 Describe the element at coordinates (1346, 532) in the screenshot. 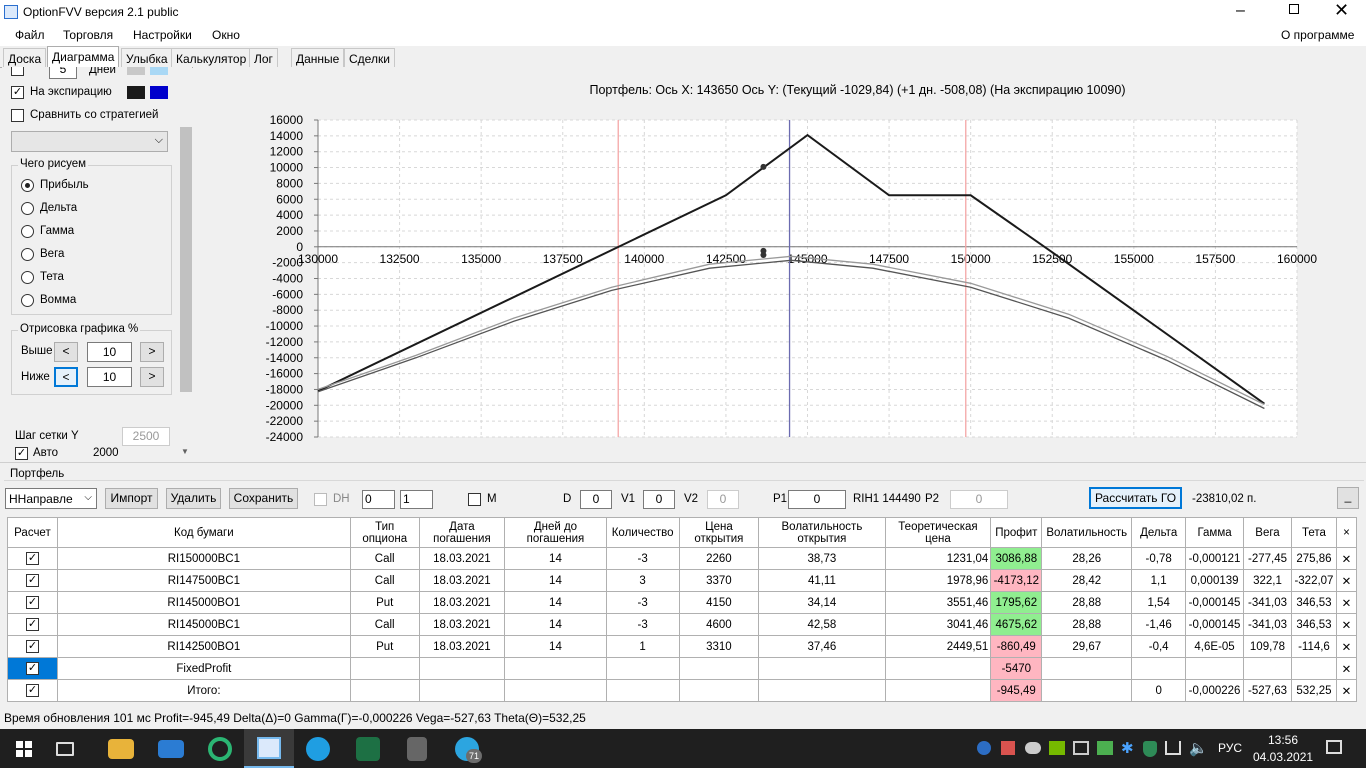

I see `column-header: ×` at that location.